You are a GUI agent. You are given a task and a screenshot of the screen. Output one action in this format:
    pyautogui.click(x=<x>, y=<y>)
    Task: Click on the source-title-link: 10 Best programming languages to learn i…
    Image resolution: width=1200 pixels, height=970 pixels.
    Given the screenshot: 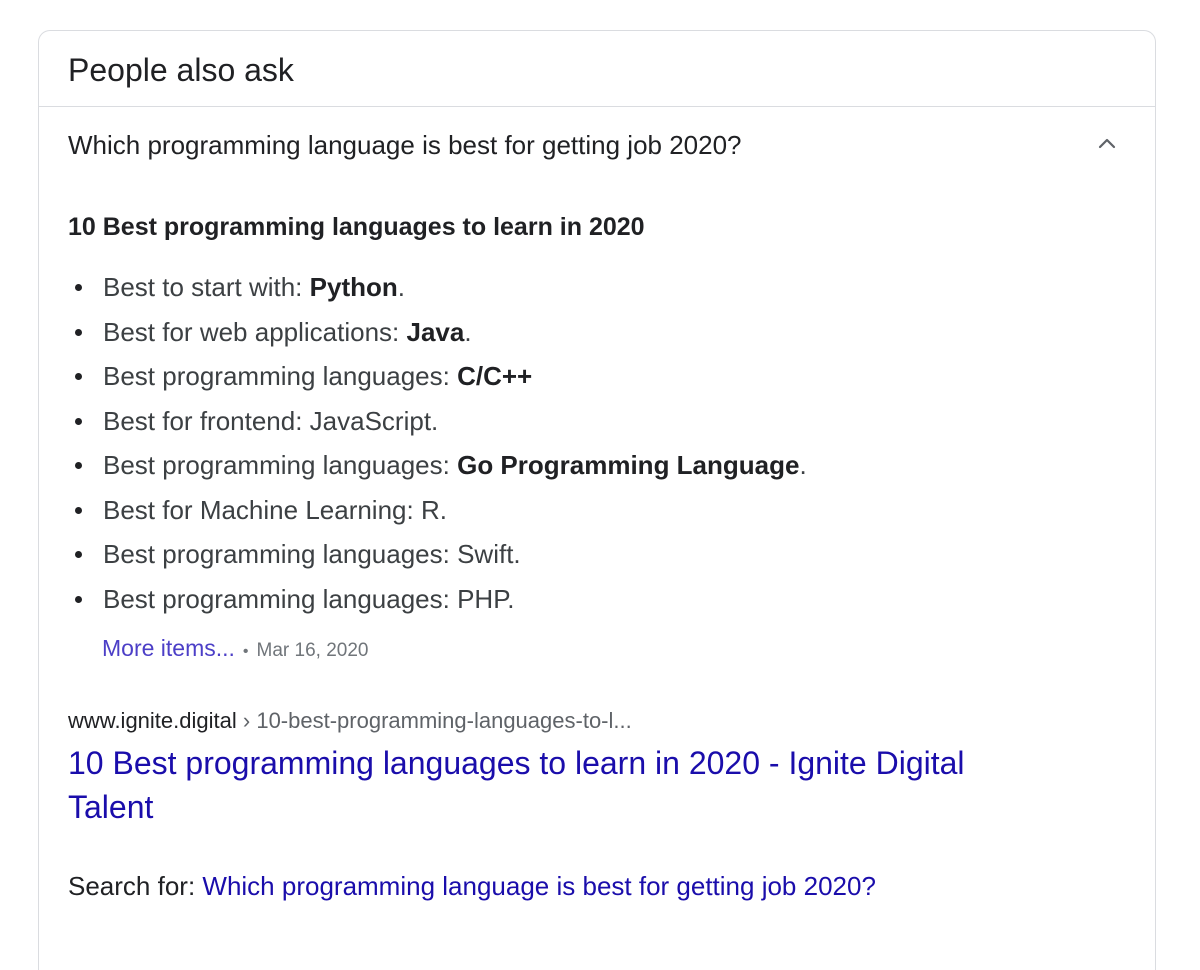 What is the action you would take?
    pyautogui.click(x=558, y=785)
    